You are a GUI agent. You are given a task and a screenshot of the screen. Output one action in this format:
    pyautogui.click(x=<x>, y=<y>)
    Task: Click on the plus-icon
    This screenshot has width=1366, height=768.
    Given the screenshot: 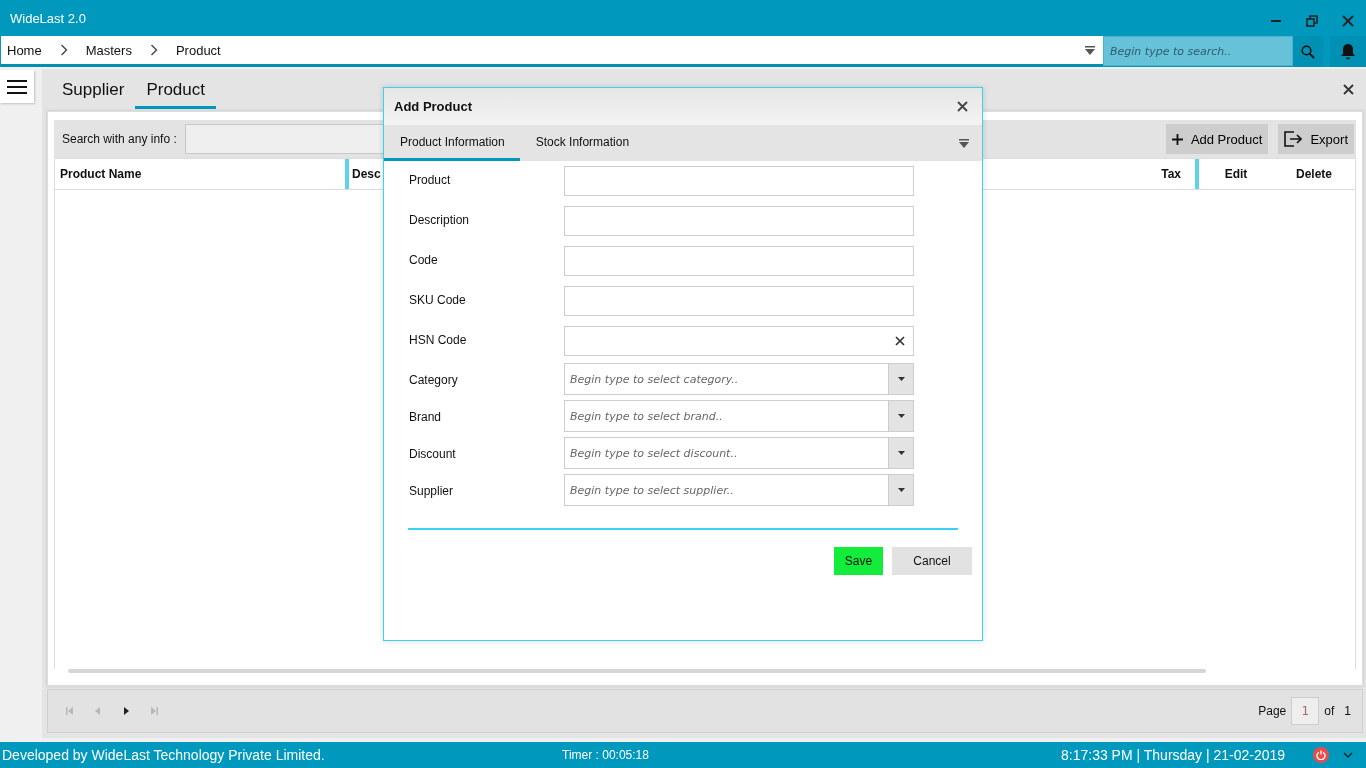 What is the action you would take?
    pyautogui.click(x=1177, y=139)
    